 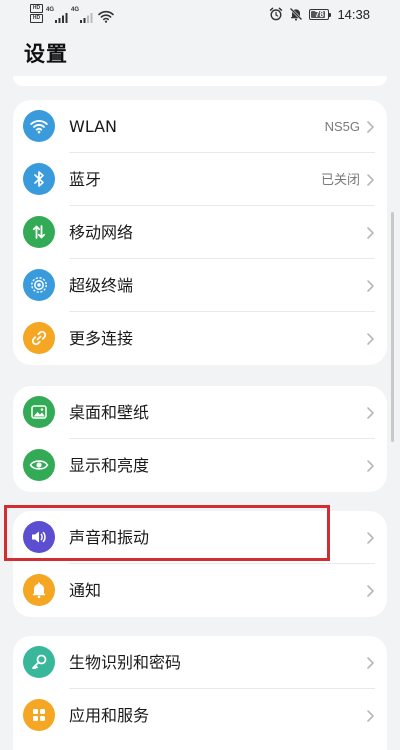 I want to click on settings-item-display-brightness: 显示和亮度, so click(x=200, y=465).